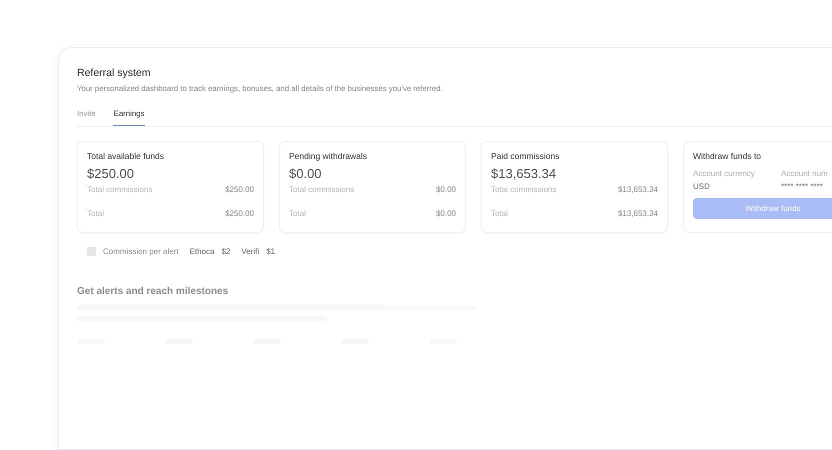 This screenshot has height=450, width=832. What do you see at coordinates (525, 156) in the screenshot?
I see `card-title: Paid commissions` at bounding box center [525, 156].